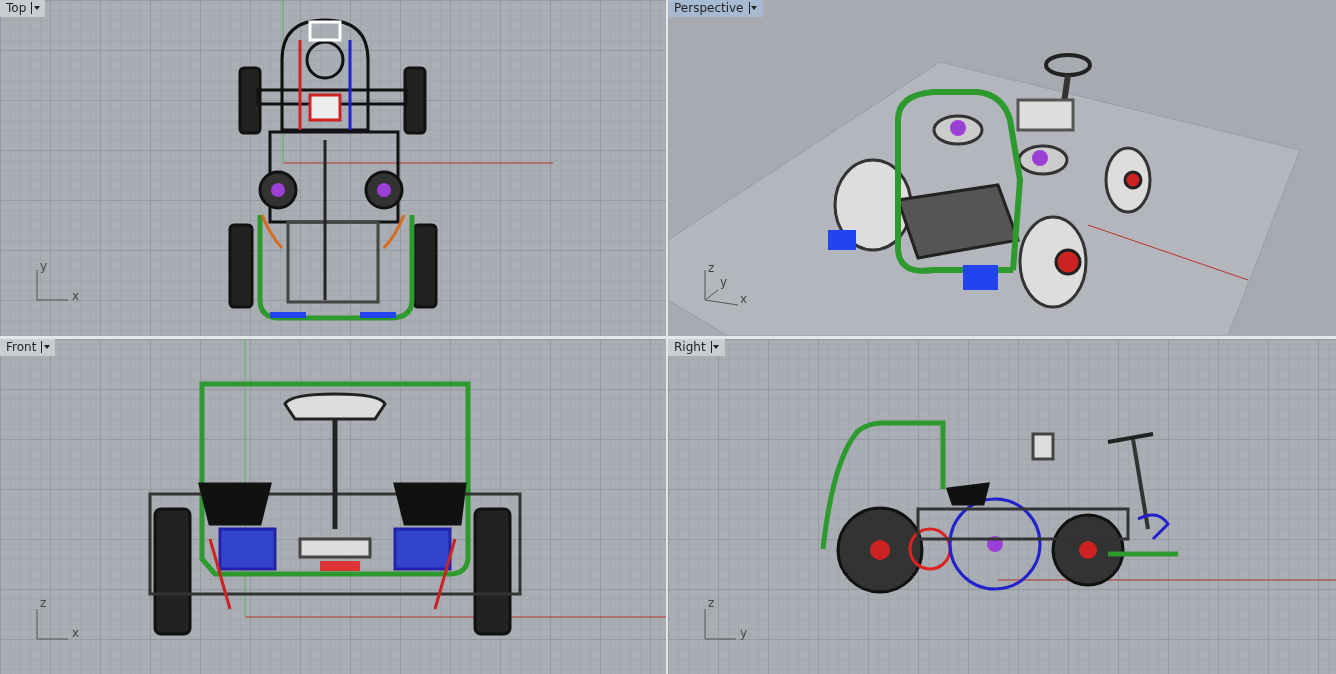  What do you see at coordinates (23, 8) in the screenshot?
I see `viewport-tab: Top` at bounding box center [23, 8].